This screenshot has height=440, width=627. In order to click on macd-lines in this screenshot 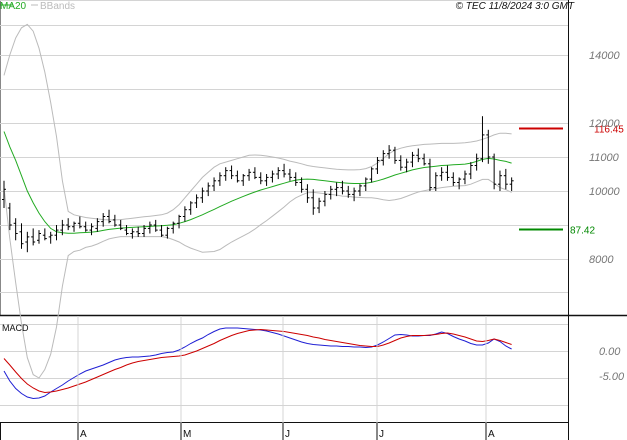, I will do `click(257, 363)`.